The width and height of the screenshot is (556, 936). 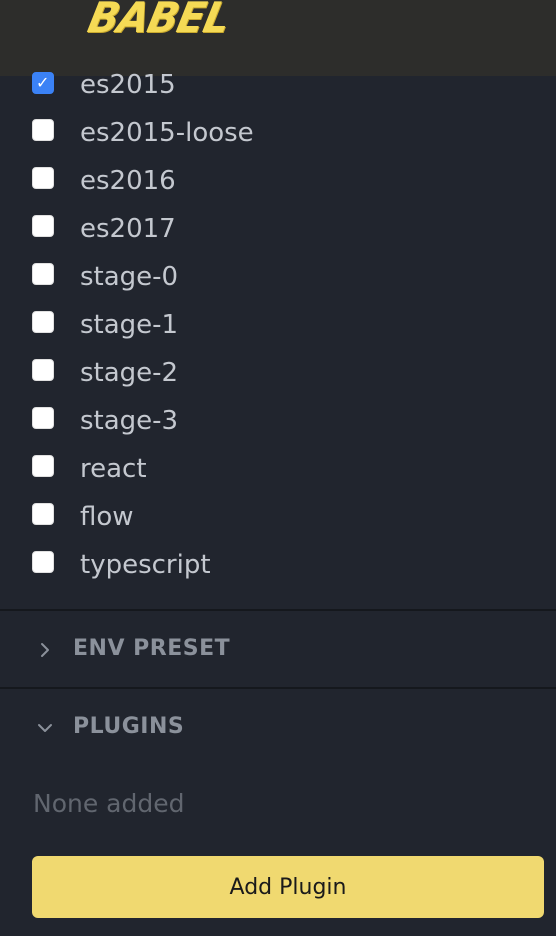 I want to click on chevron-right-icon, so click(x=45, y=650).